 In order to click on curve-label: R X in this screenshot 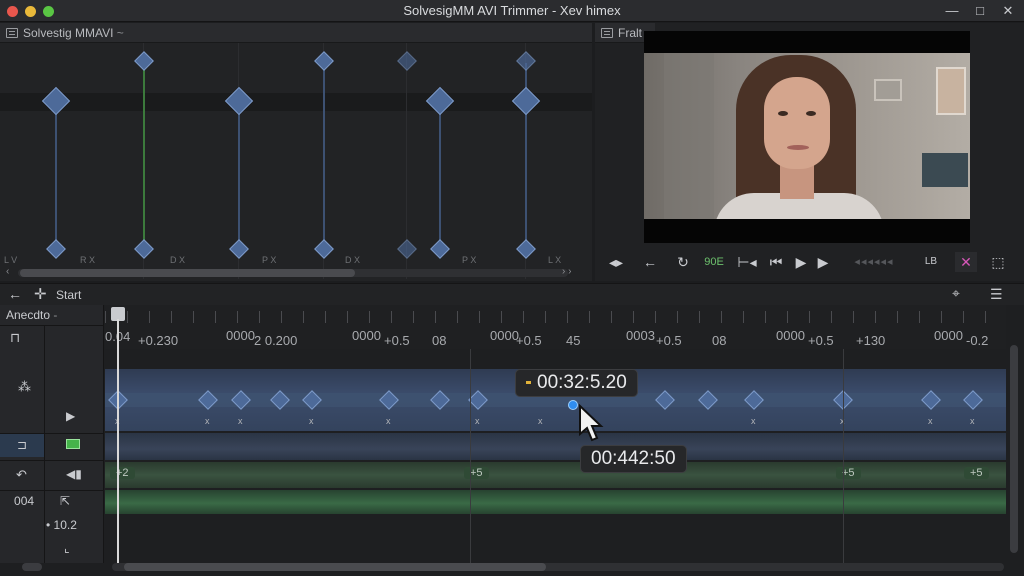, I will do `click(88, 260)`.